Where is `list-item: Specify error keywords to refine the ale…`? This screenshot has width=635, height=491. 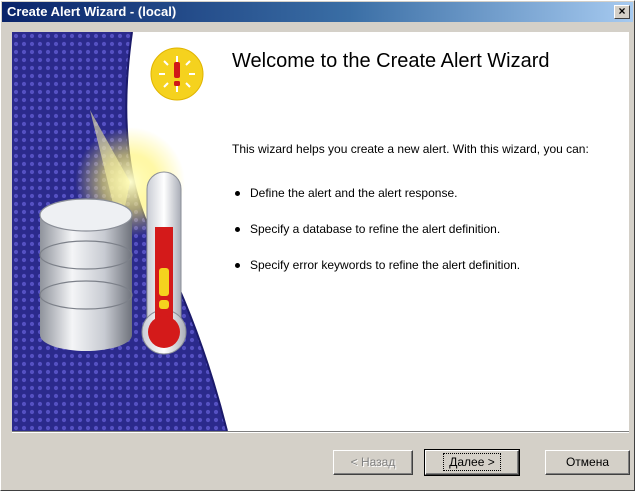 list-item: Specify error keywords to refine the ale… is located at coordinates (427, 276).